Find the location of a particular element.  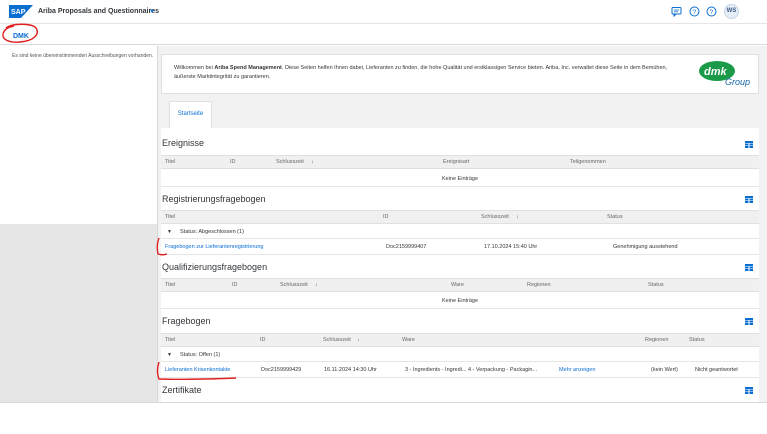

group-label: Status: Abgeschlossen (1) is located at coordinates (212, 232).